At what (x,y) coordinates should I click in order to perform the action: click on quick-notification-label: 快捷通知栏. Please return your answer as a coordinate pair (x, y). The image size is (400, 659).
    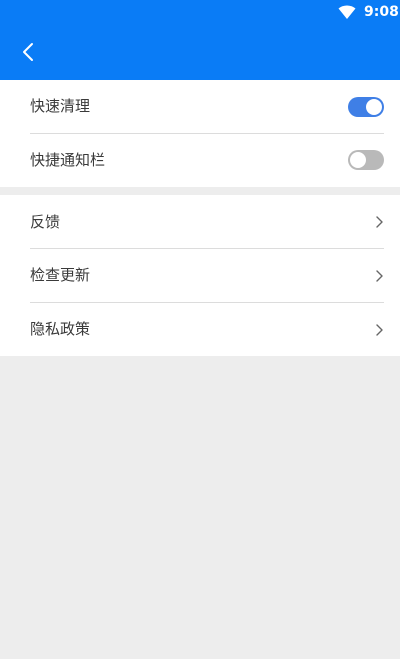
    Looking at the image, I should click on (68, 160).